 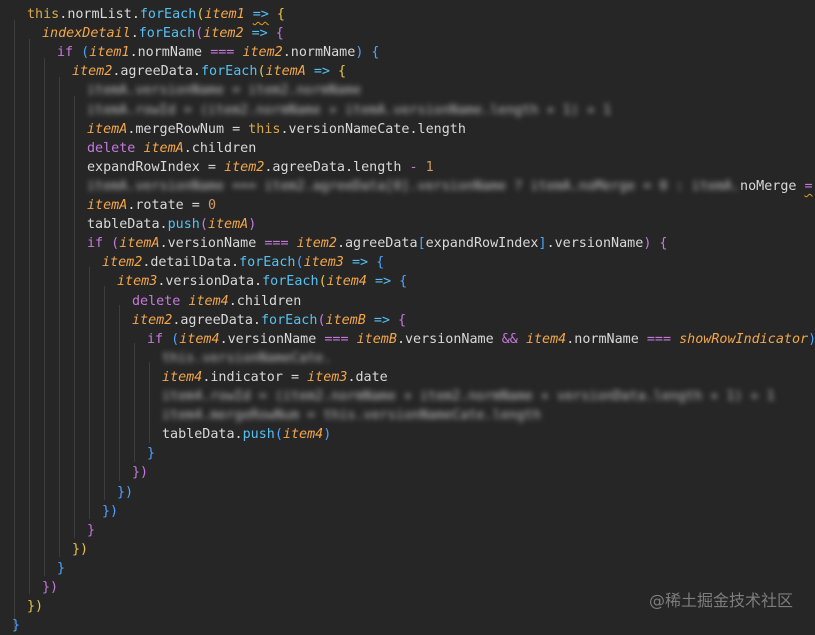 I want to click on code-line: itemA.versionName = item2.normName, so click(x=224, y=90).